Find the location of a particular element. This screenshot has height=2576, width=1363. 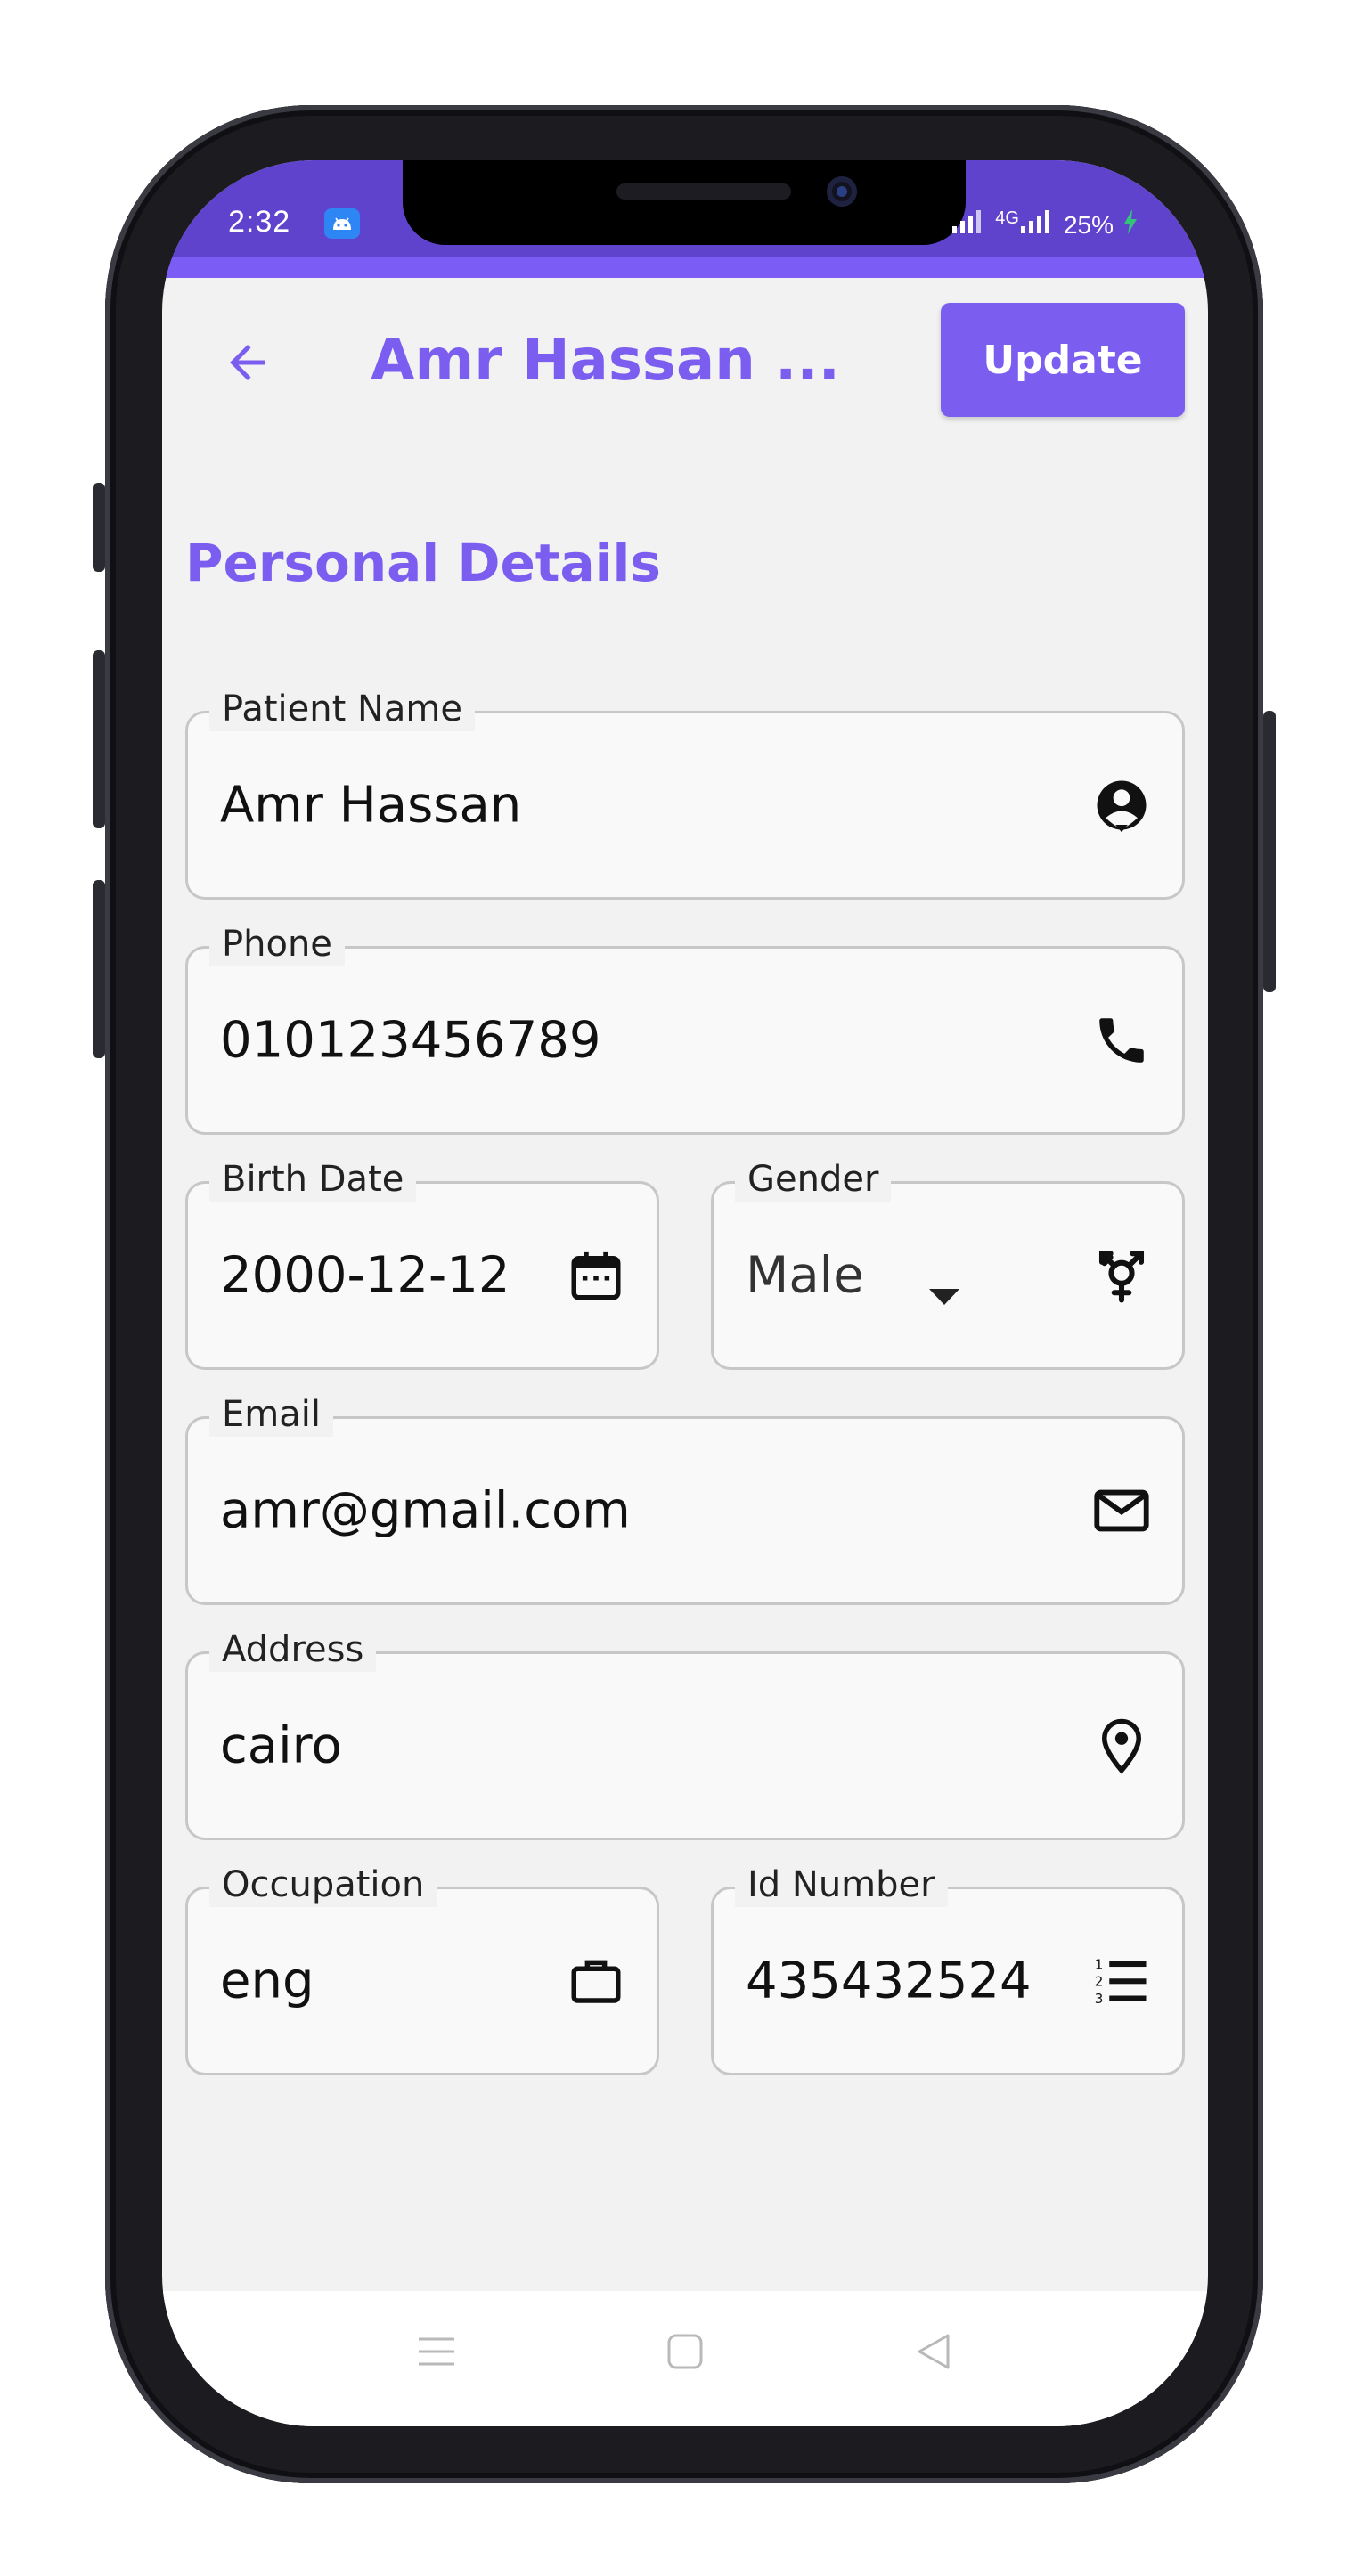

system-nav-bar is located at coordinates (685, 2359).